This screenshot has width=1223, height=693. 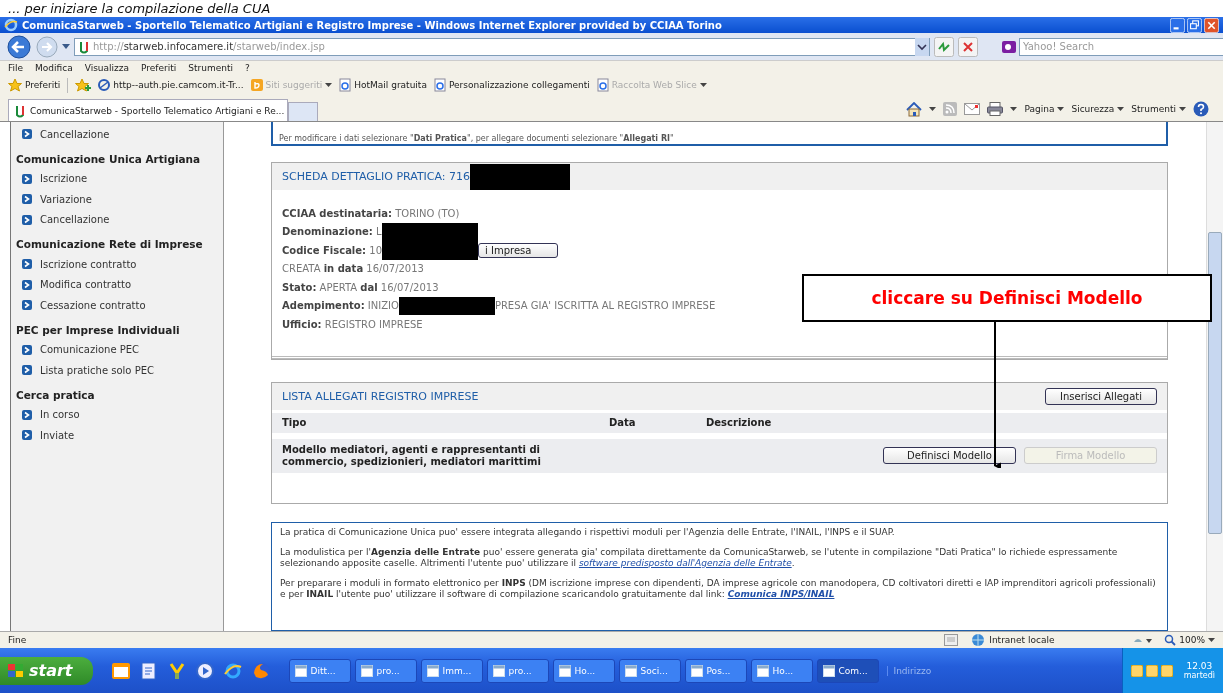 What do you see at coordinates (16, 68) in the screenshot?
I see `menu-item: File` at bounding box center [16, 68].